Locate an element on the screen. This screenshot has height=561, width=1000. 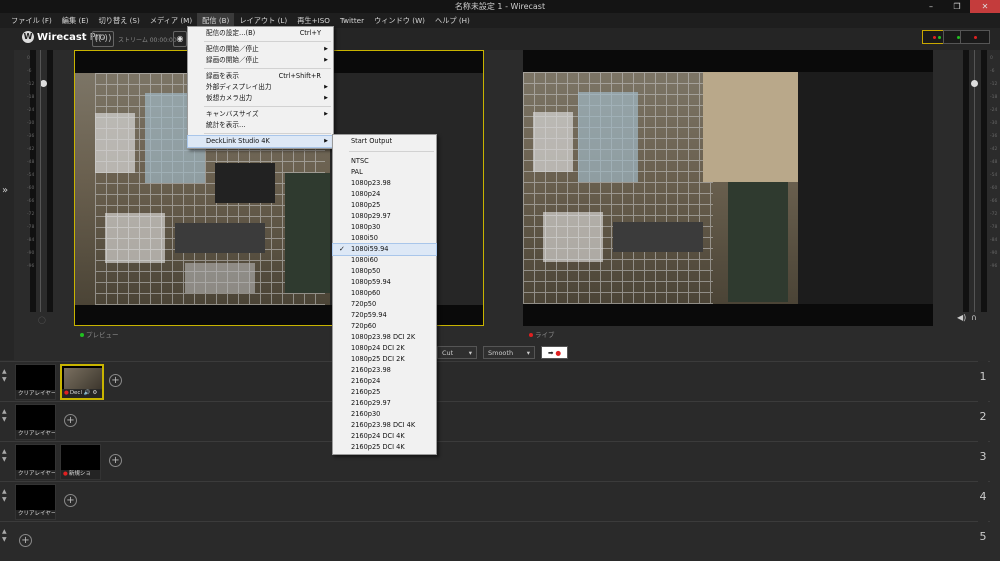
transition-cut-select: Cut ▾ is located at coordinates (457, 352).